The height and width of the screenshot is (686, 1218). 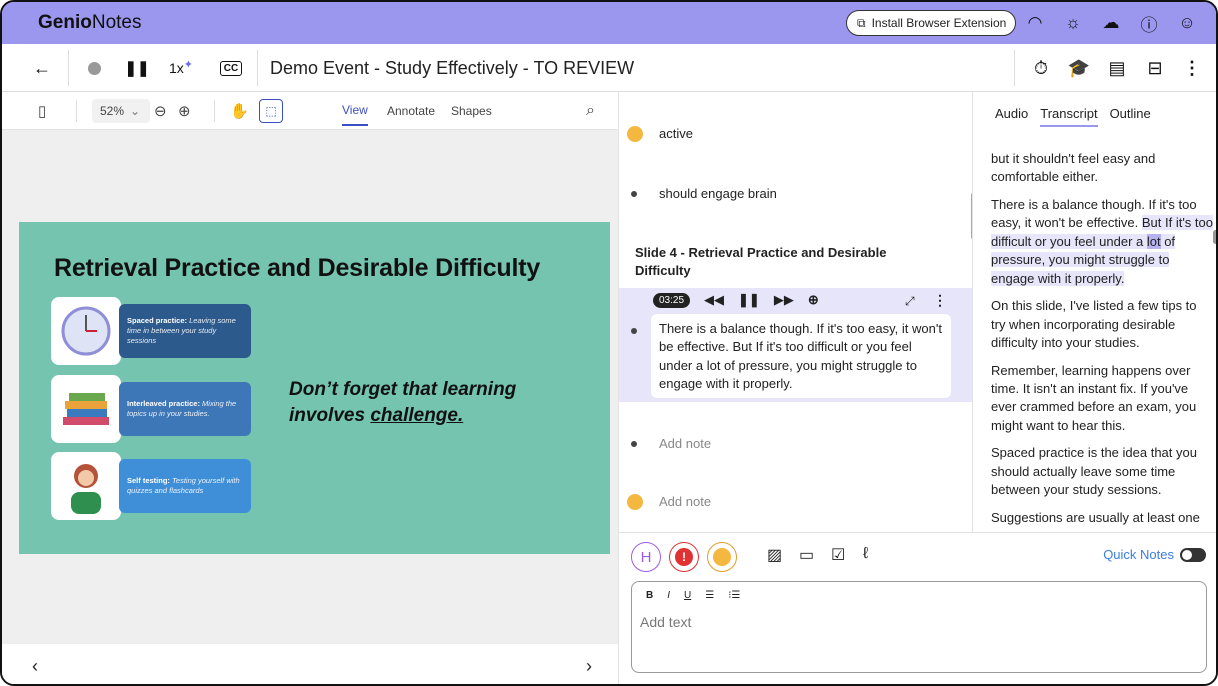 What do you see at coordinates (1041, 68) in the screenshot?
I see `timer-icon: ⏱` at bounding box center [1041, 68].